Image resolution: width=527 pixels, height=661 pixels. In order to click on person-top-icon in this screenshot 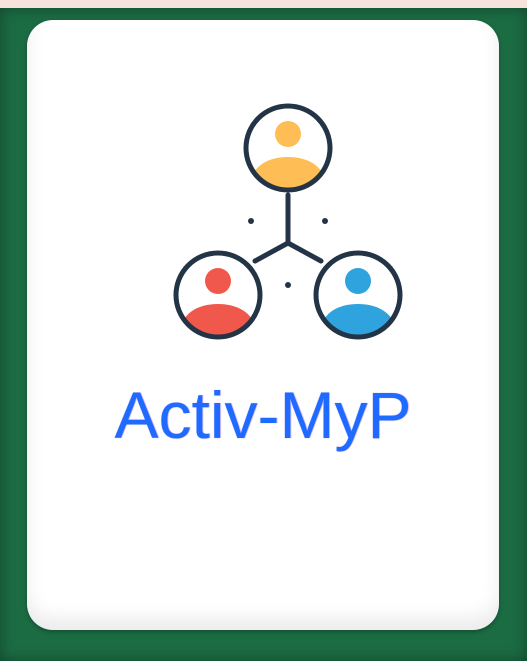, I will do `click(288, 148)`.